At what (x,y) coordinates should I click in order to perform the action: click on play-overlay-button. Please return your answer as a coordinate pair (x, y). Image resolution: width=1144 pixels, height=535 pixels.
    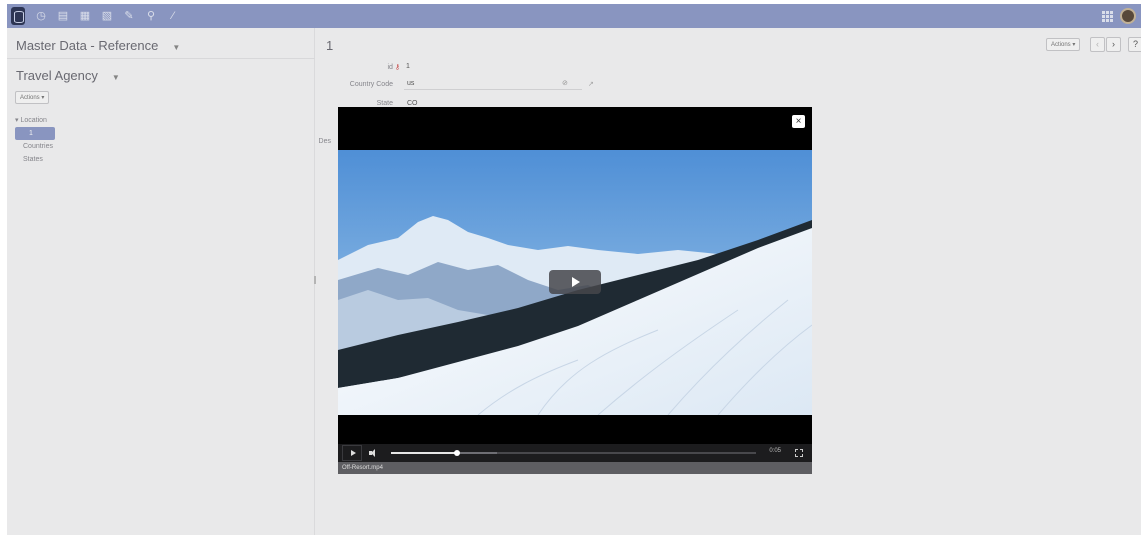
    Looking at the image, I should click on (575, 282).